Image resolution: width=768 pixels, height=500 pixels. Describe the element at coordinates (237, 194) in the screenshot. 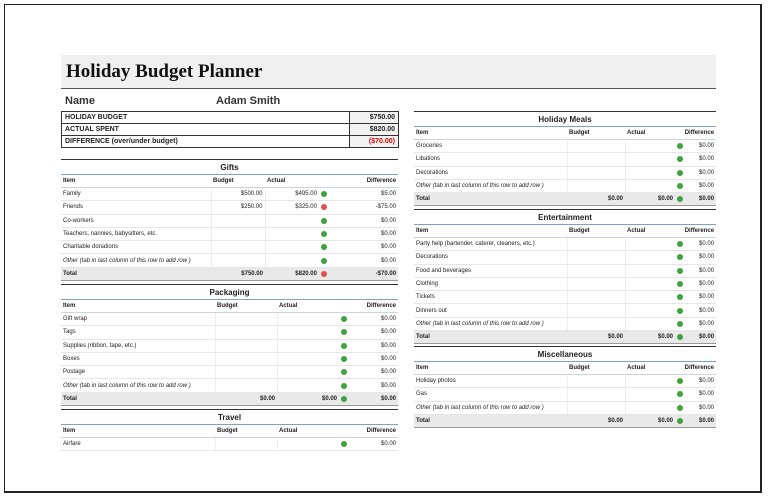

I see `budget-cell: $500.00` at that location.